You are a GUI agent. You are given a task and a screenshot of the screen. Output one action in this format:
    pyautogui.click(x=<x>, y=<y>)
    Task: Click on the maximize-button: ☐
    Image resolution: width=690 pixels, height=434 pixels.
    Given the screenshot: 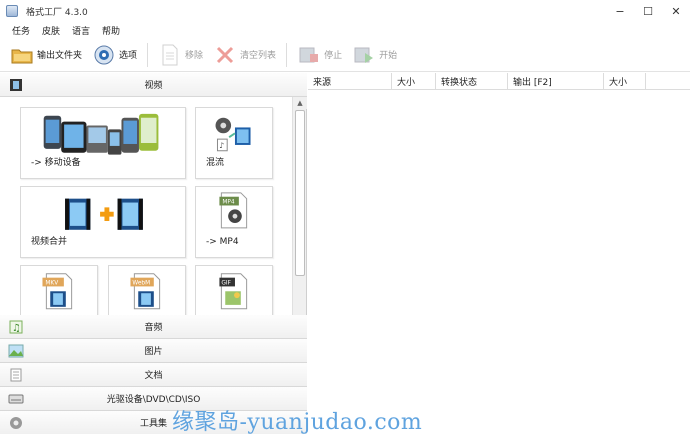 What is the action you would take?
    pyautogui.click(x=648, y=11)
    